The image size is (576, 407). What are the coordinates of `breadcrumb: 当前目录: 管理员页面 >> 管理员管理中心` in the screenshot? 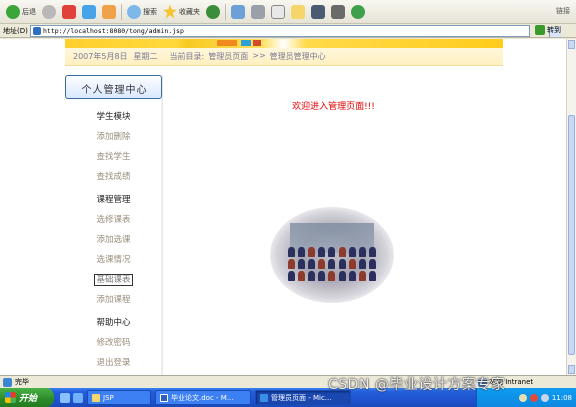 It's located at (248, 56).